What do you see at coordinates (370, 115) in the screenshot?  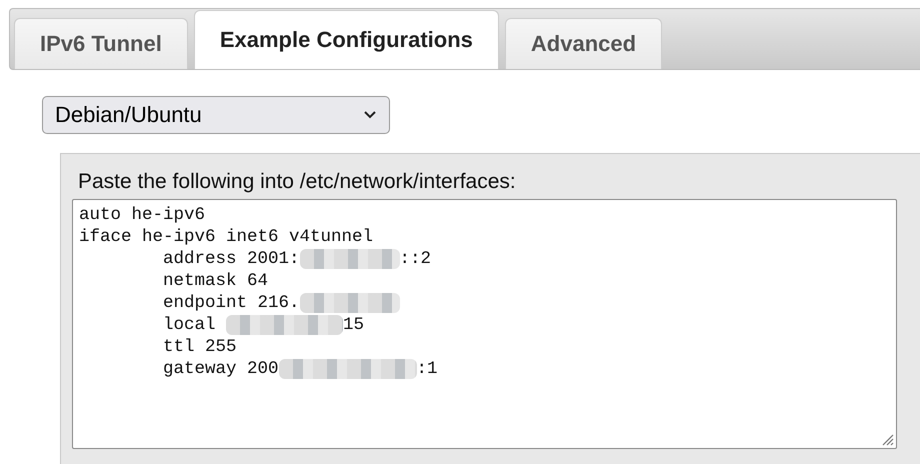 I see `chevron-down-icon` at bounding box center [370, 115].